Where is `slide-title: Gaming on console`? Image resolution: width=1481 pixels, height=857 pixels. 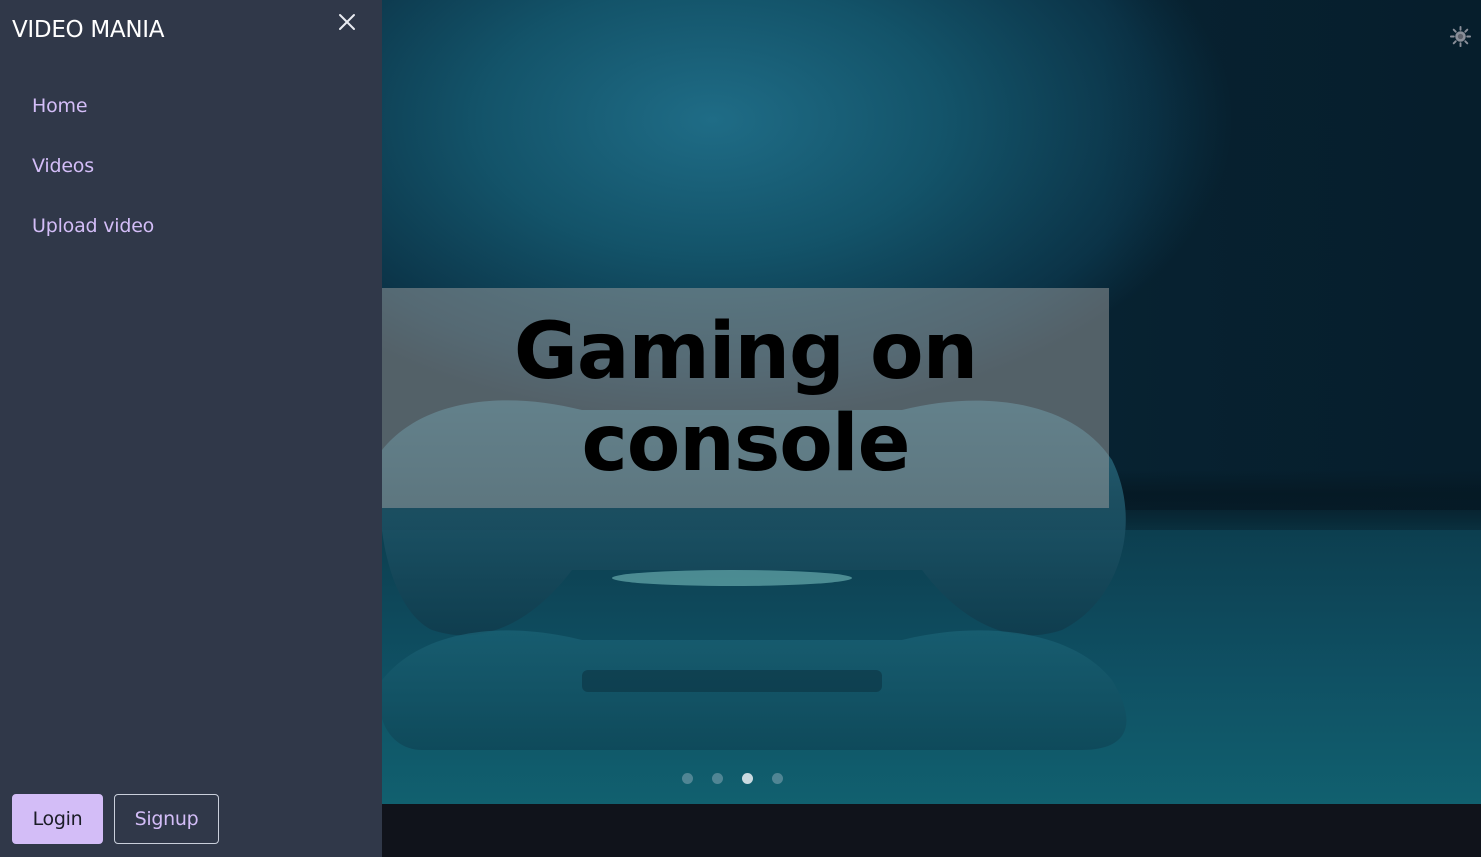 slide-title: Gaming on console is located at coordinates (745, 398).